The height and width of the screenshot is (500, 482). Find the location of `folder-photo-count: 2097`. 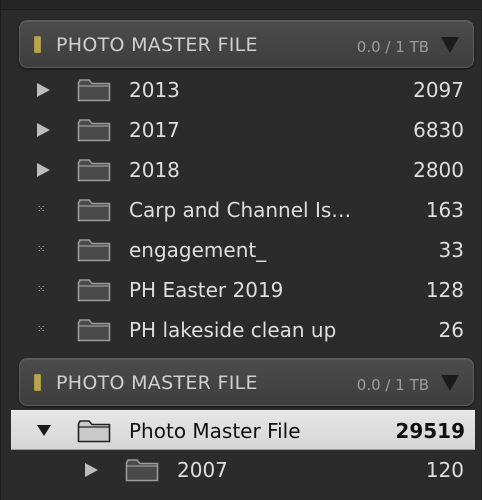

folder-photo-count: 2097 is located at coordinates (438, 90).